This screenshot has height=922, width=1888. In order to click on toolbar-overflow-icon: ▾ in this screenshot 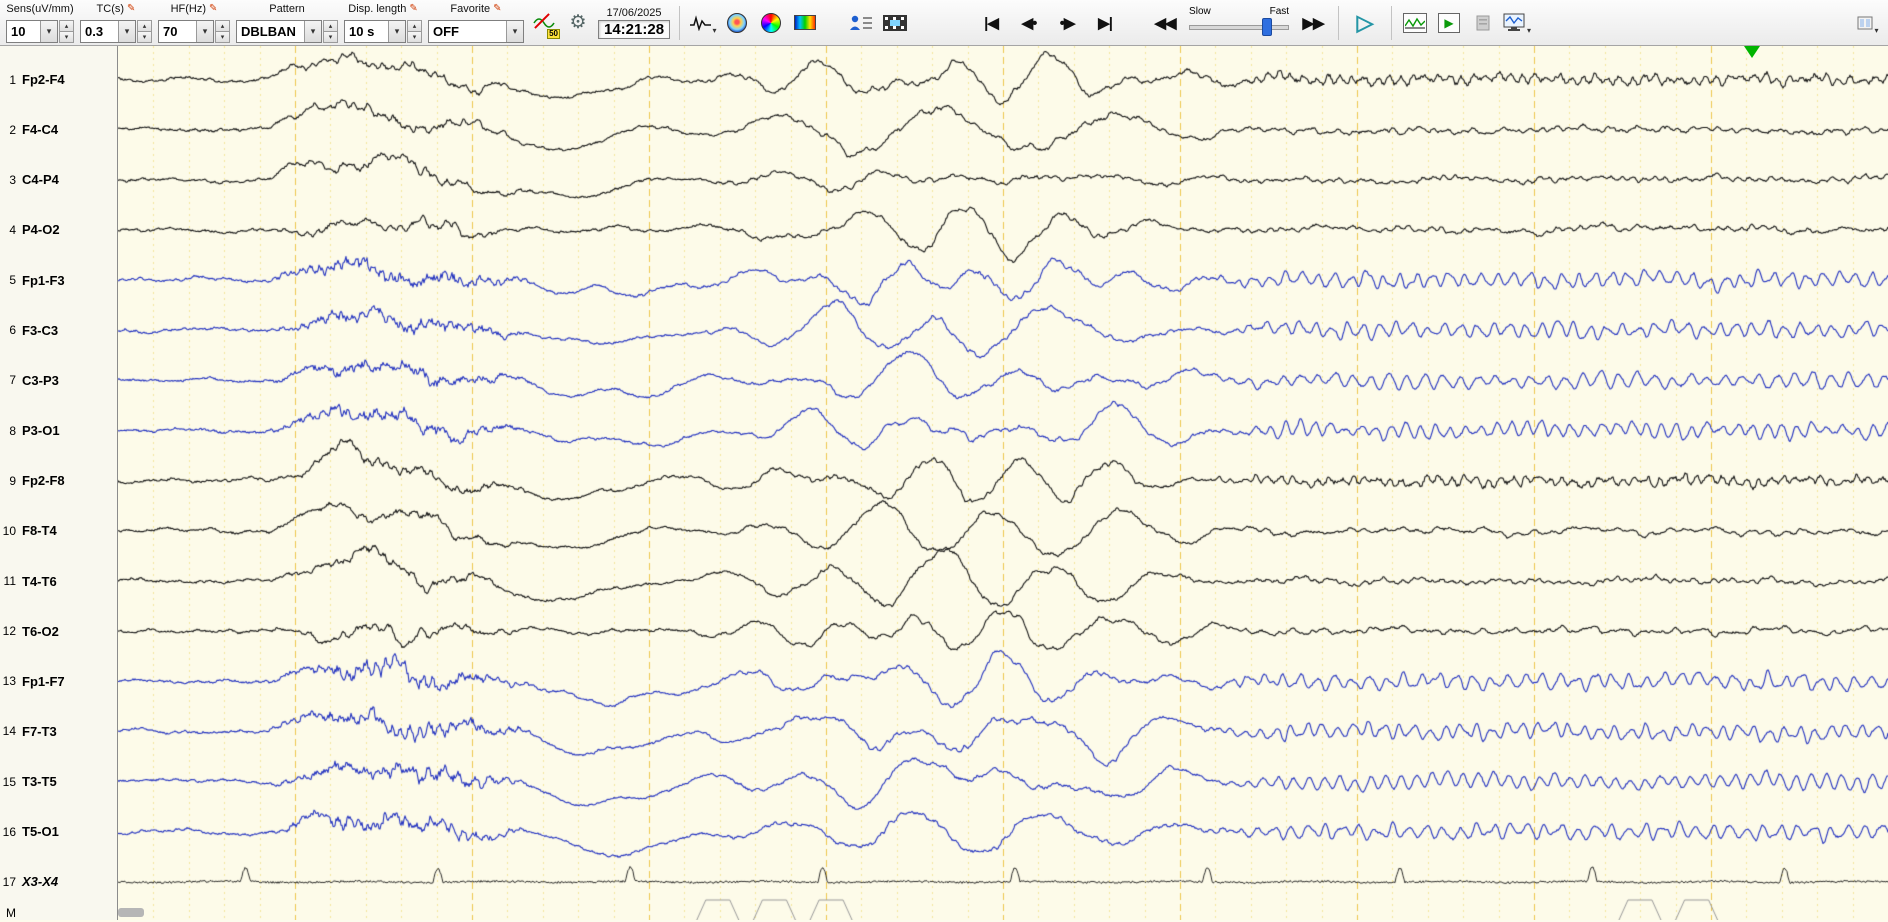, I will do `click(1868, 23)`.